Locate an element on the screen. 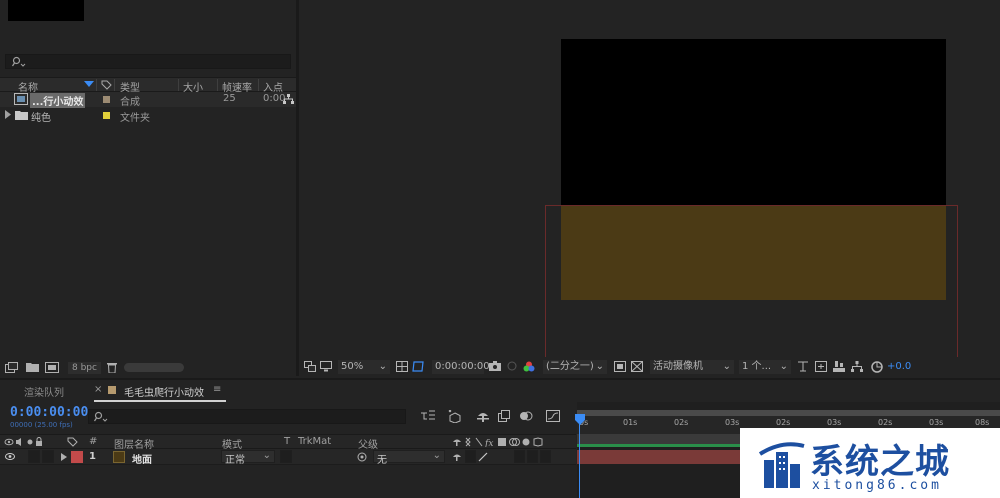  parent-value: 无 is located at coordinates (382, 460).